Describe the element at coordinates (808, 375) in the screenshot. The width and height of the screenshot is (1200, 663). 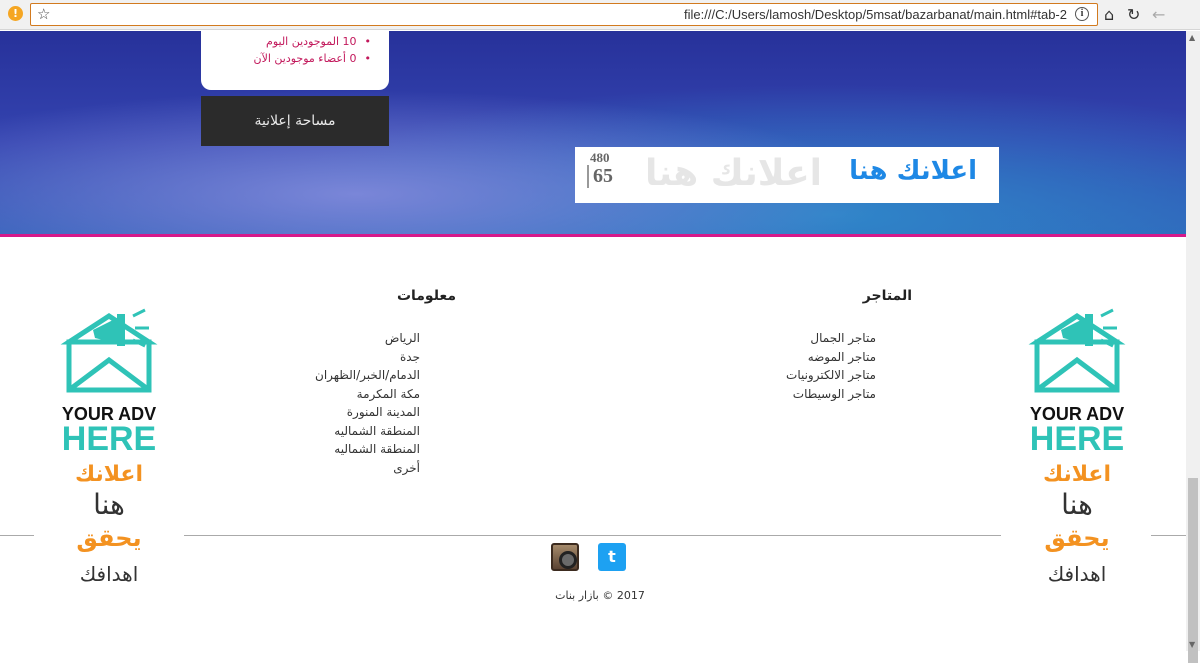
I see `footer-store-link: متاجر الالكترونيات` at that location.